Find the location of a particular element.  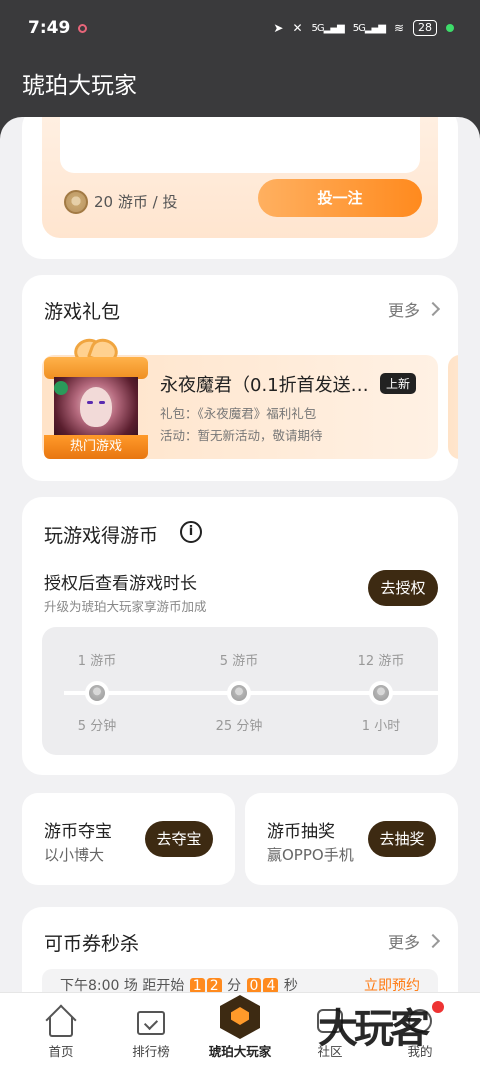

tier-coins: 5 游币 is located at coordinates (239, 661).